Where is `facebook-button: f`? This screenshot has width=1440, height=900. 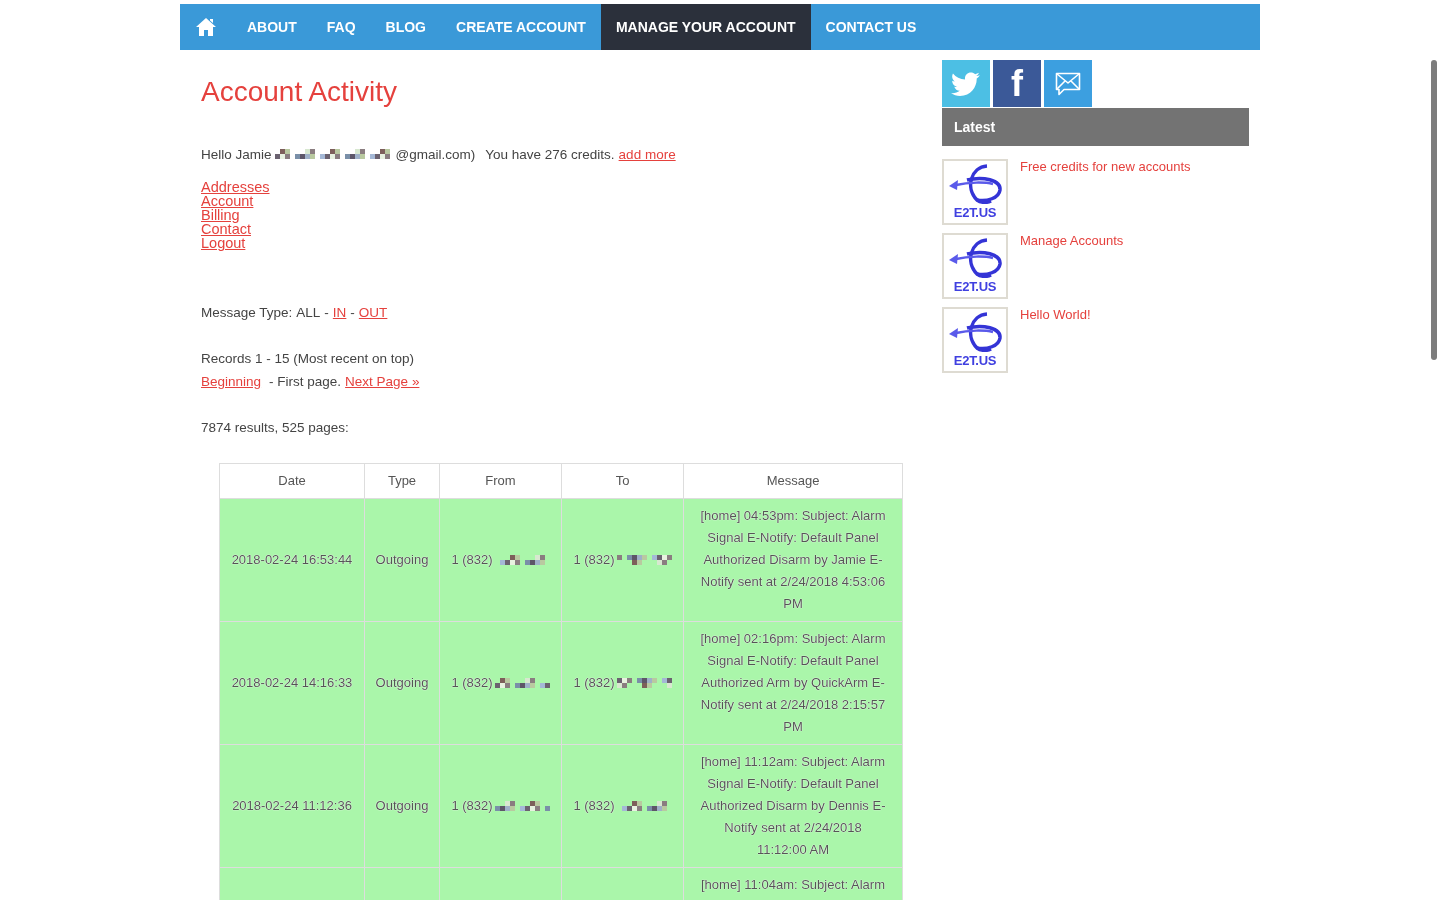 facebook-button: f is located at coordinates (1017, 83).